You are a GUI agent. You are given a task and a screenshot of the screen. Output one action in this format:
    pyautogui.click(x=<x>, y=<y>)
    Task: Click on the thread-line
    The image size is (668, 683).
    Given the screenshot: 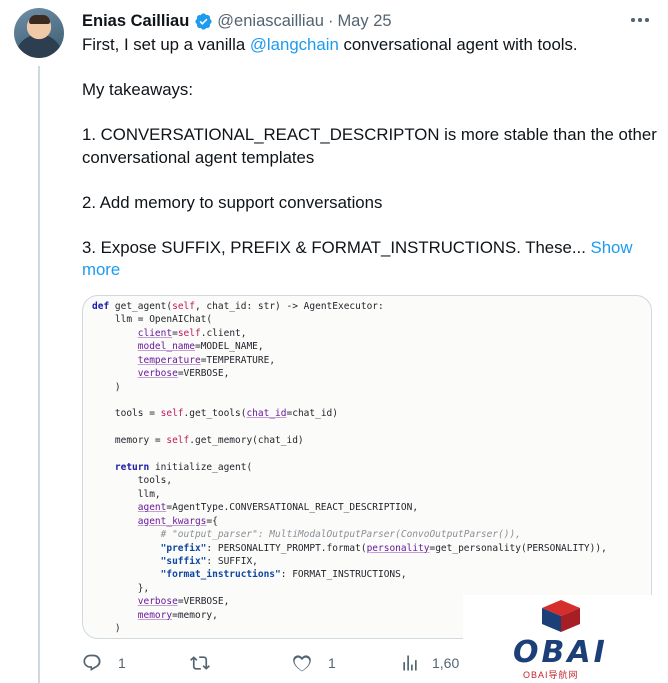 What is the action you would take?
    pyautogui.click(x=39, y=374)
    